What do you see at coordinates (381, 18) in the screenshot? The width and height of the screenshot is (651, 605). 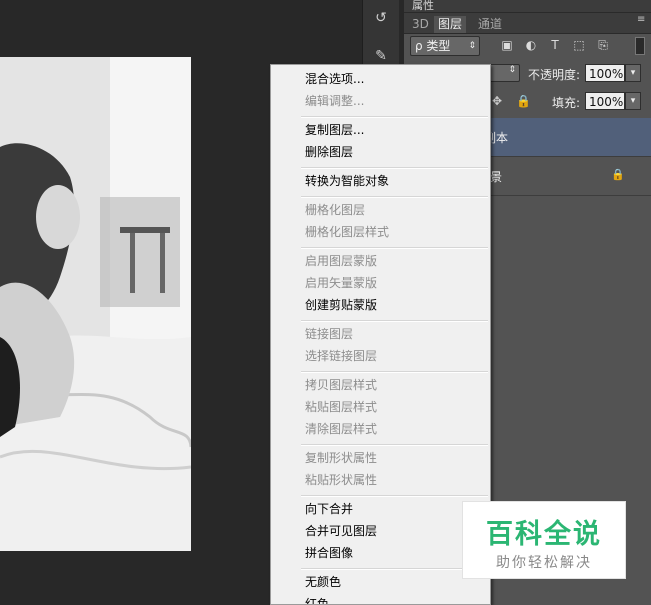 I see `history-icon: ↺` at bounding box center [381, 18].